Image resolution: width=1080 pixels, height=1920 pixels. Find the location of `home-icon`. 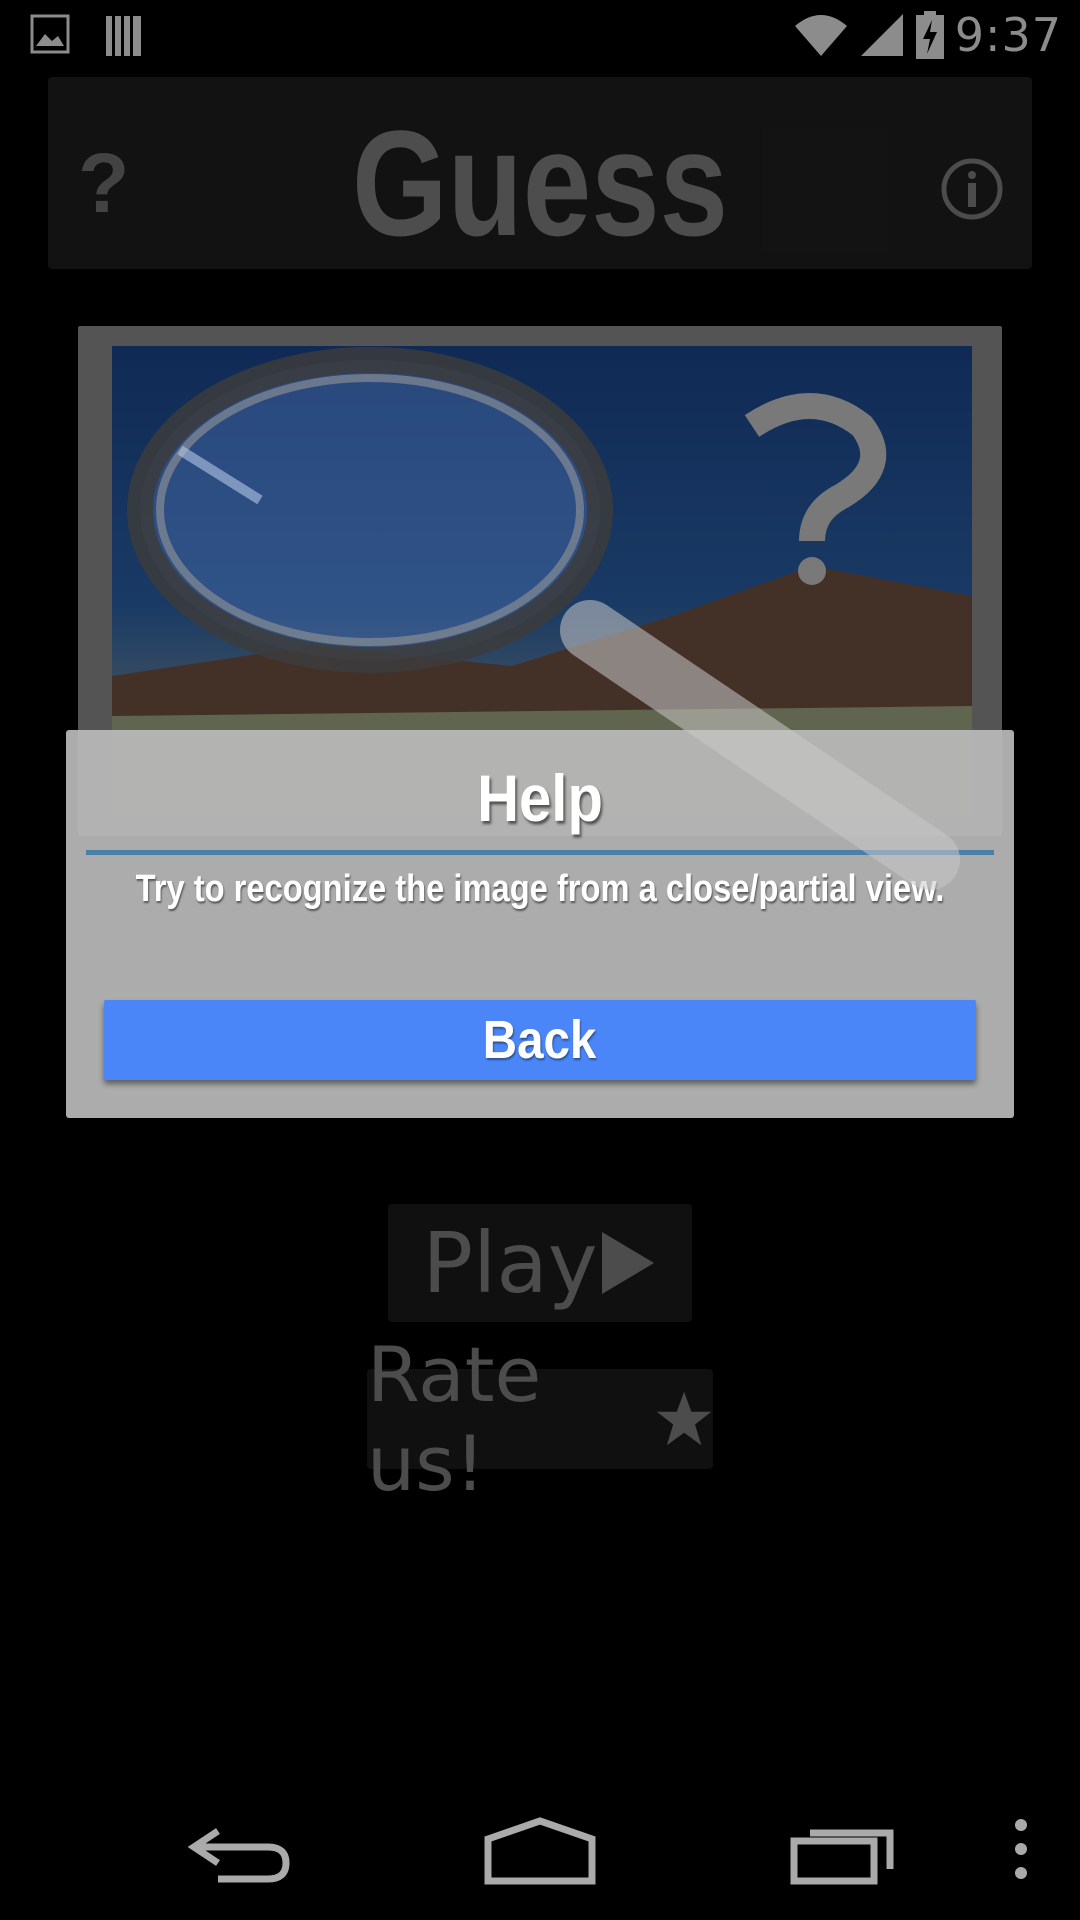

home-icon is located at coordinates (540, 1852).